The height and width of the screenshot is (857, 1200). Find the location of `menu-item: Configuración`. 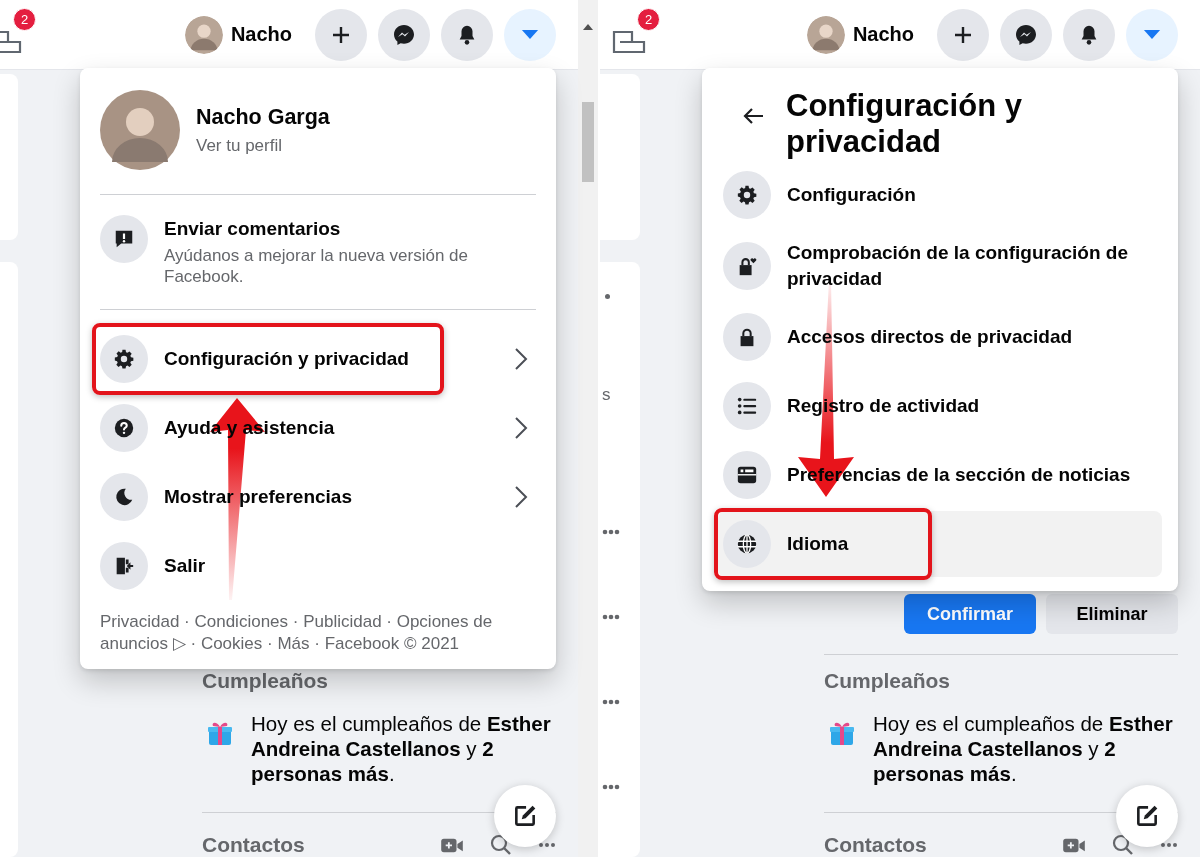

menu-item: Configuración is located at coordinates (940, 195).